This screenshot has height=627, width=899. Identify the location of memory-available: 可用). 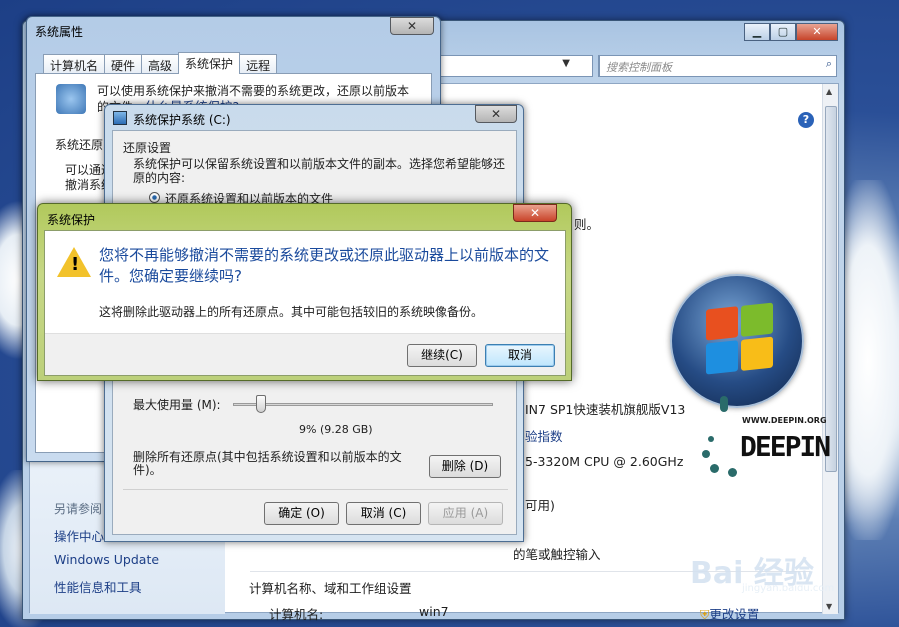
(540, 505).